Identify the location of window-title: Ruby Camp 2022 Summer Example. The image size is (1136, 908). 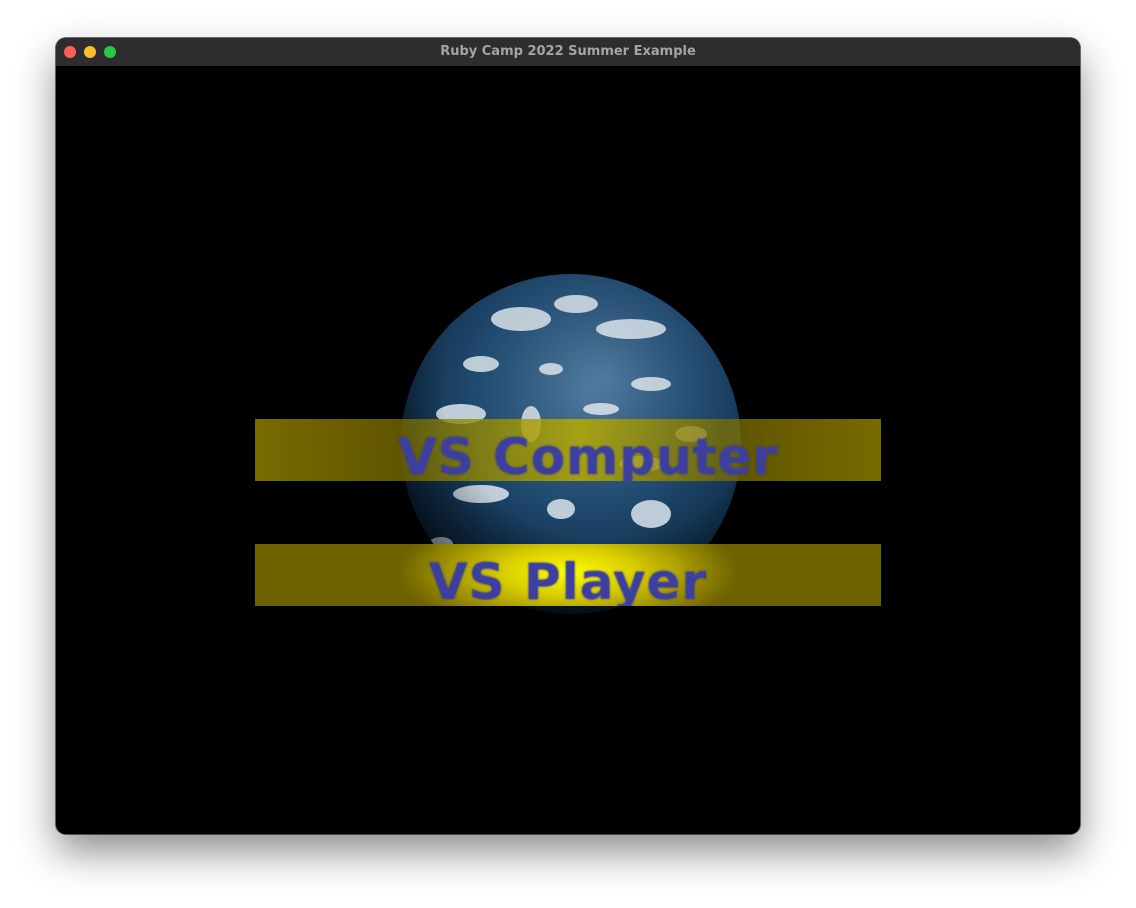
(568, 51).